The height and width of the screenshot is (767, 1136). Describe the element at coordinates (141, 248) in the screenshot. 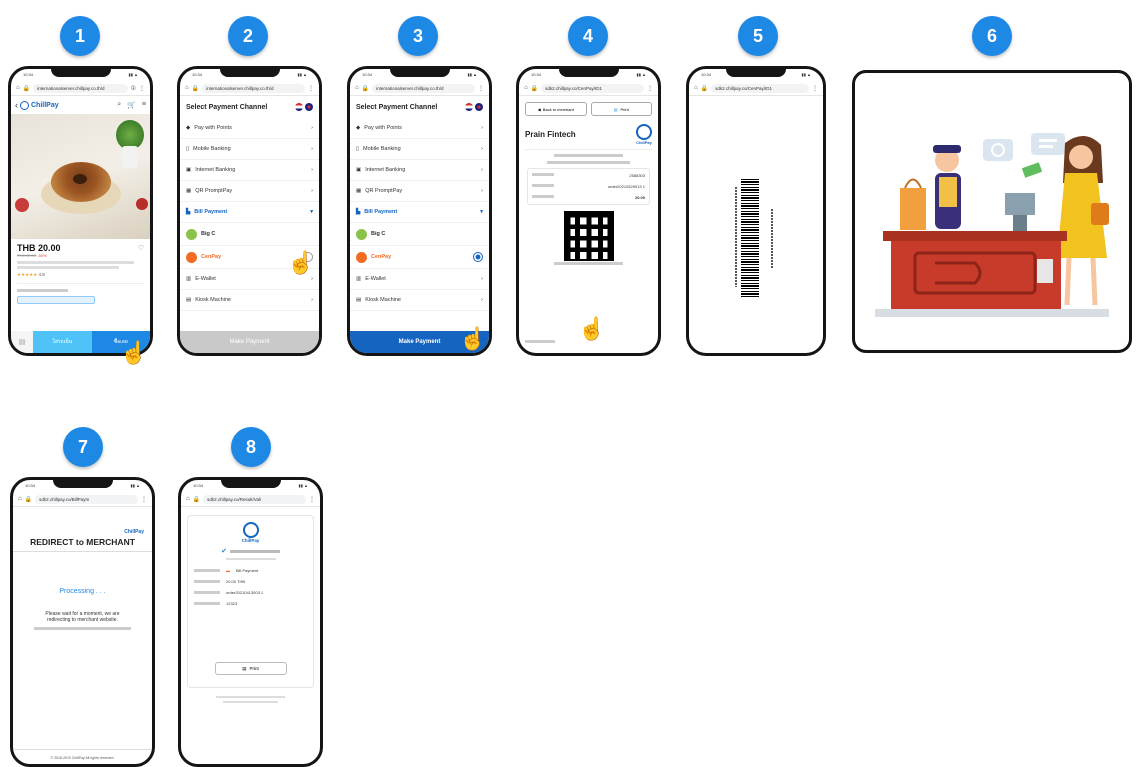

I see `heart-icon: ♡` at that location.